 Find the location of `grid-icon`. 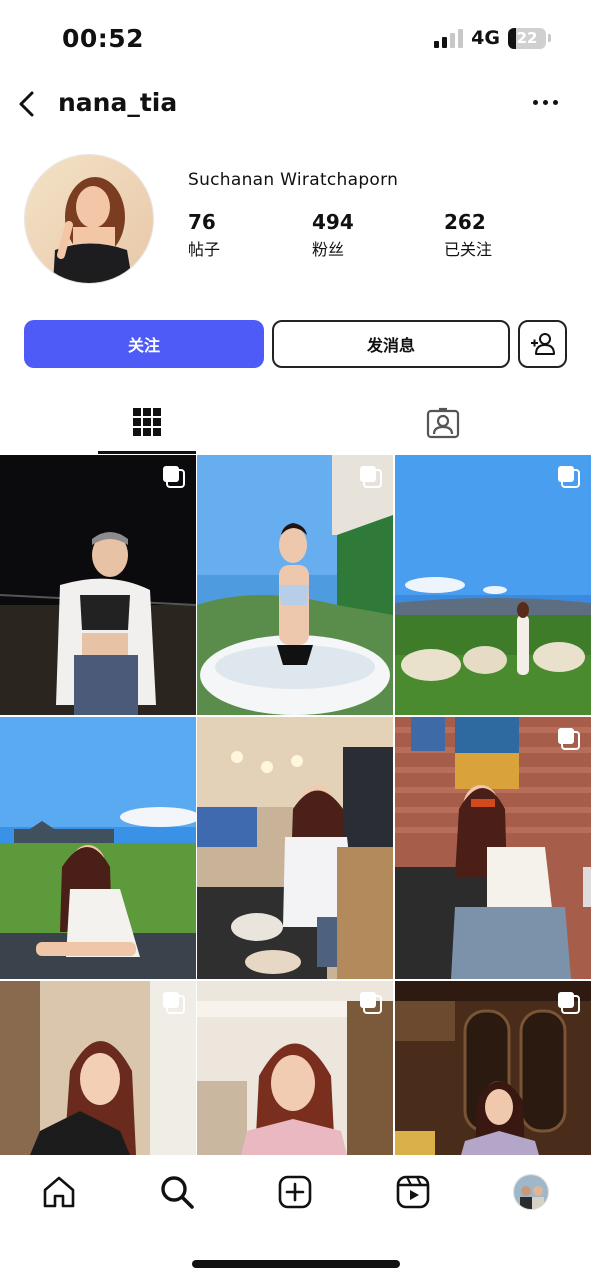

grid-icon is located at coordinates (147, 421).